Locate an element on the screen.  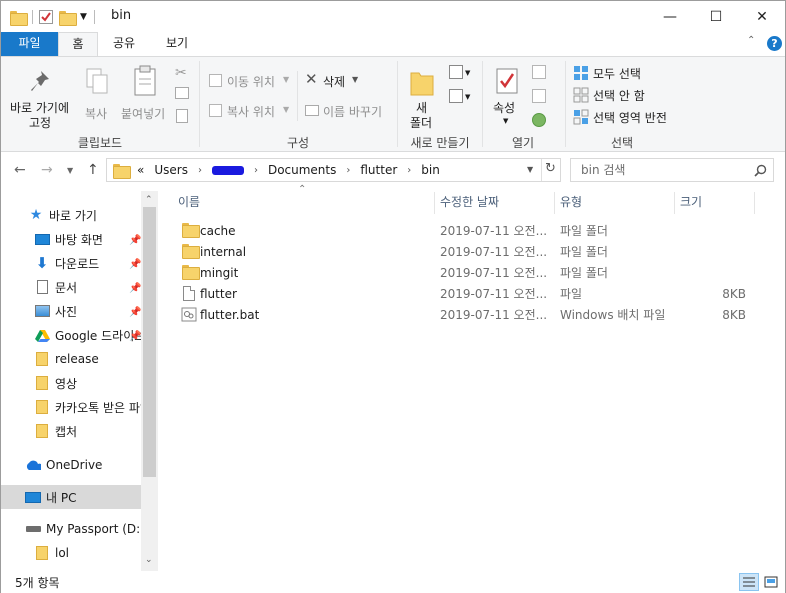
star-icon: ★ is located at coordinates (36, 215).